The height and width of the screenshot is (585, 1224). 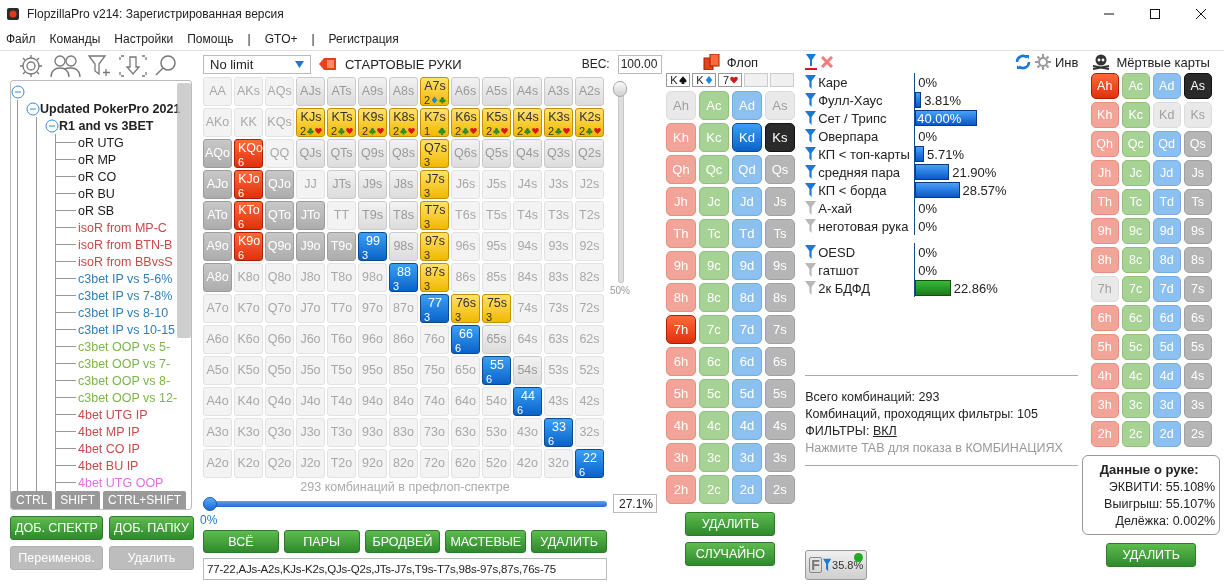 I want to click on card-button: 6d, so click(x=746, y=361).